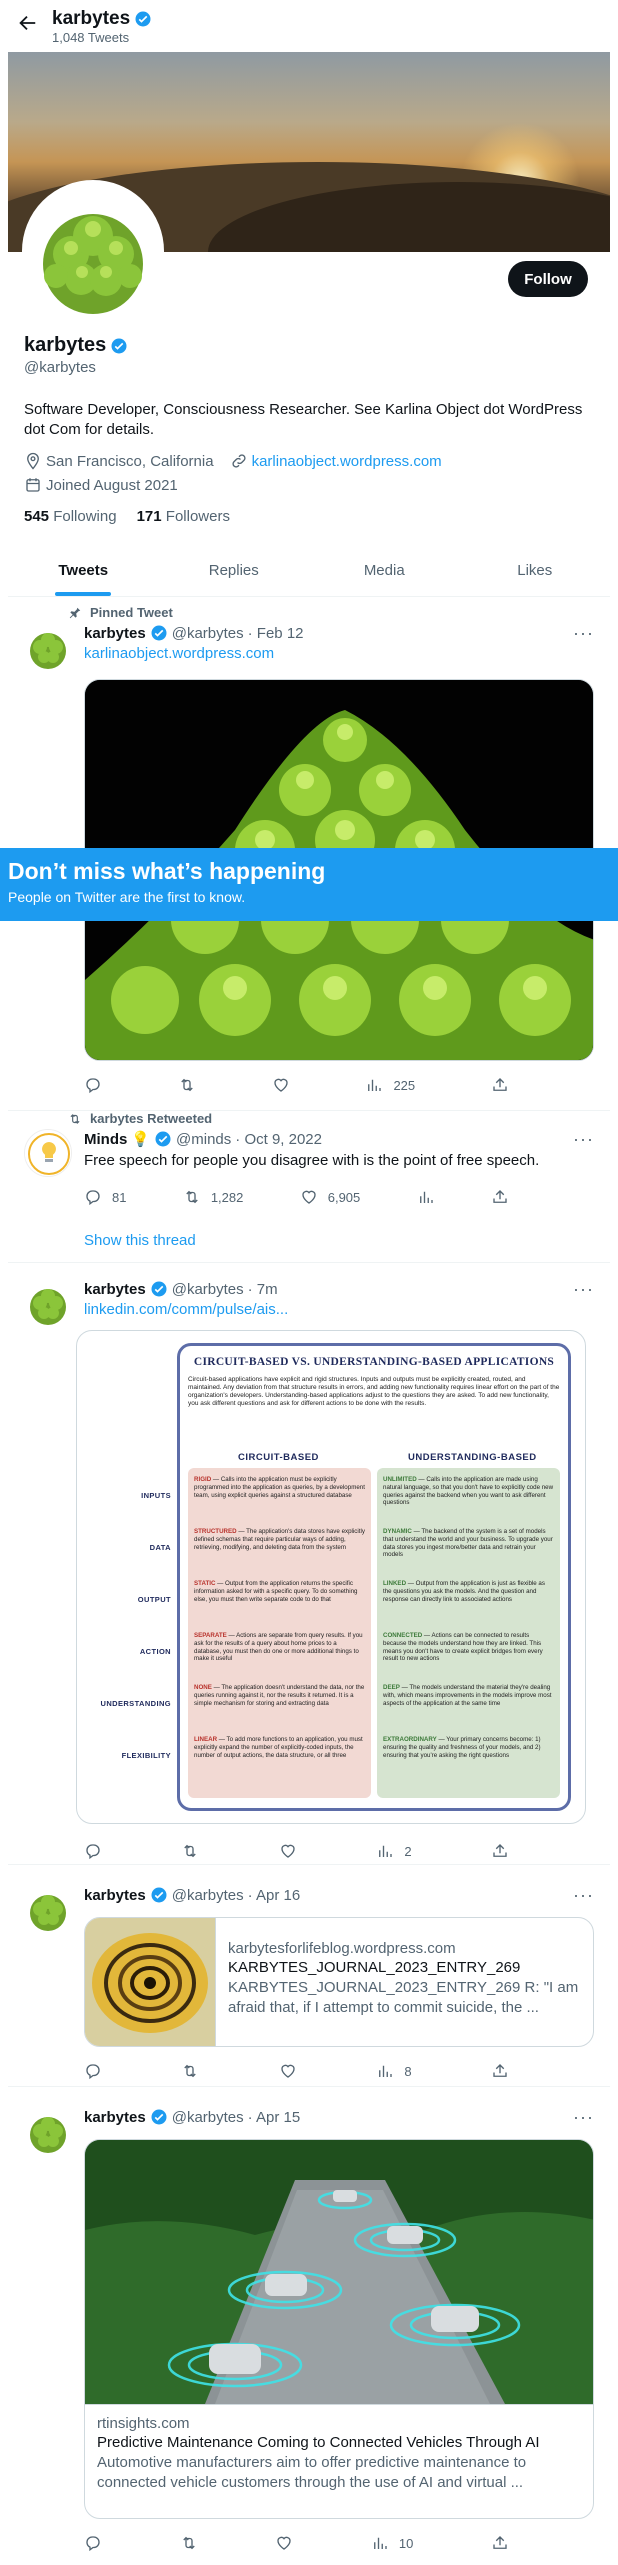 Image resolution: width=618 pixels, height=2565 pixels. What do you see at coordinates (274, 2117) in the screenshot?
I see `tweet-date: · Apr 15` at bounding box center [274, 2117].